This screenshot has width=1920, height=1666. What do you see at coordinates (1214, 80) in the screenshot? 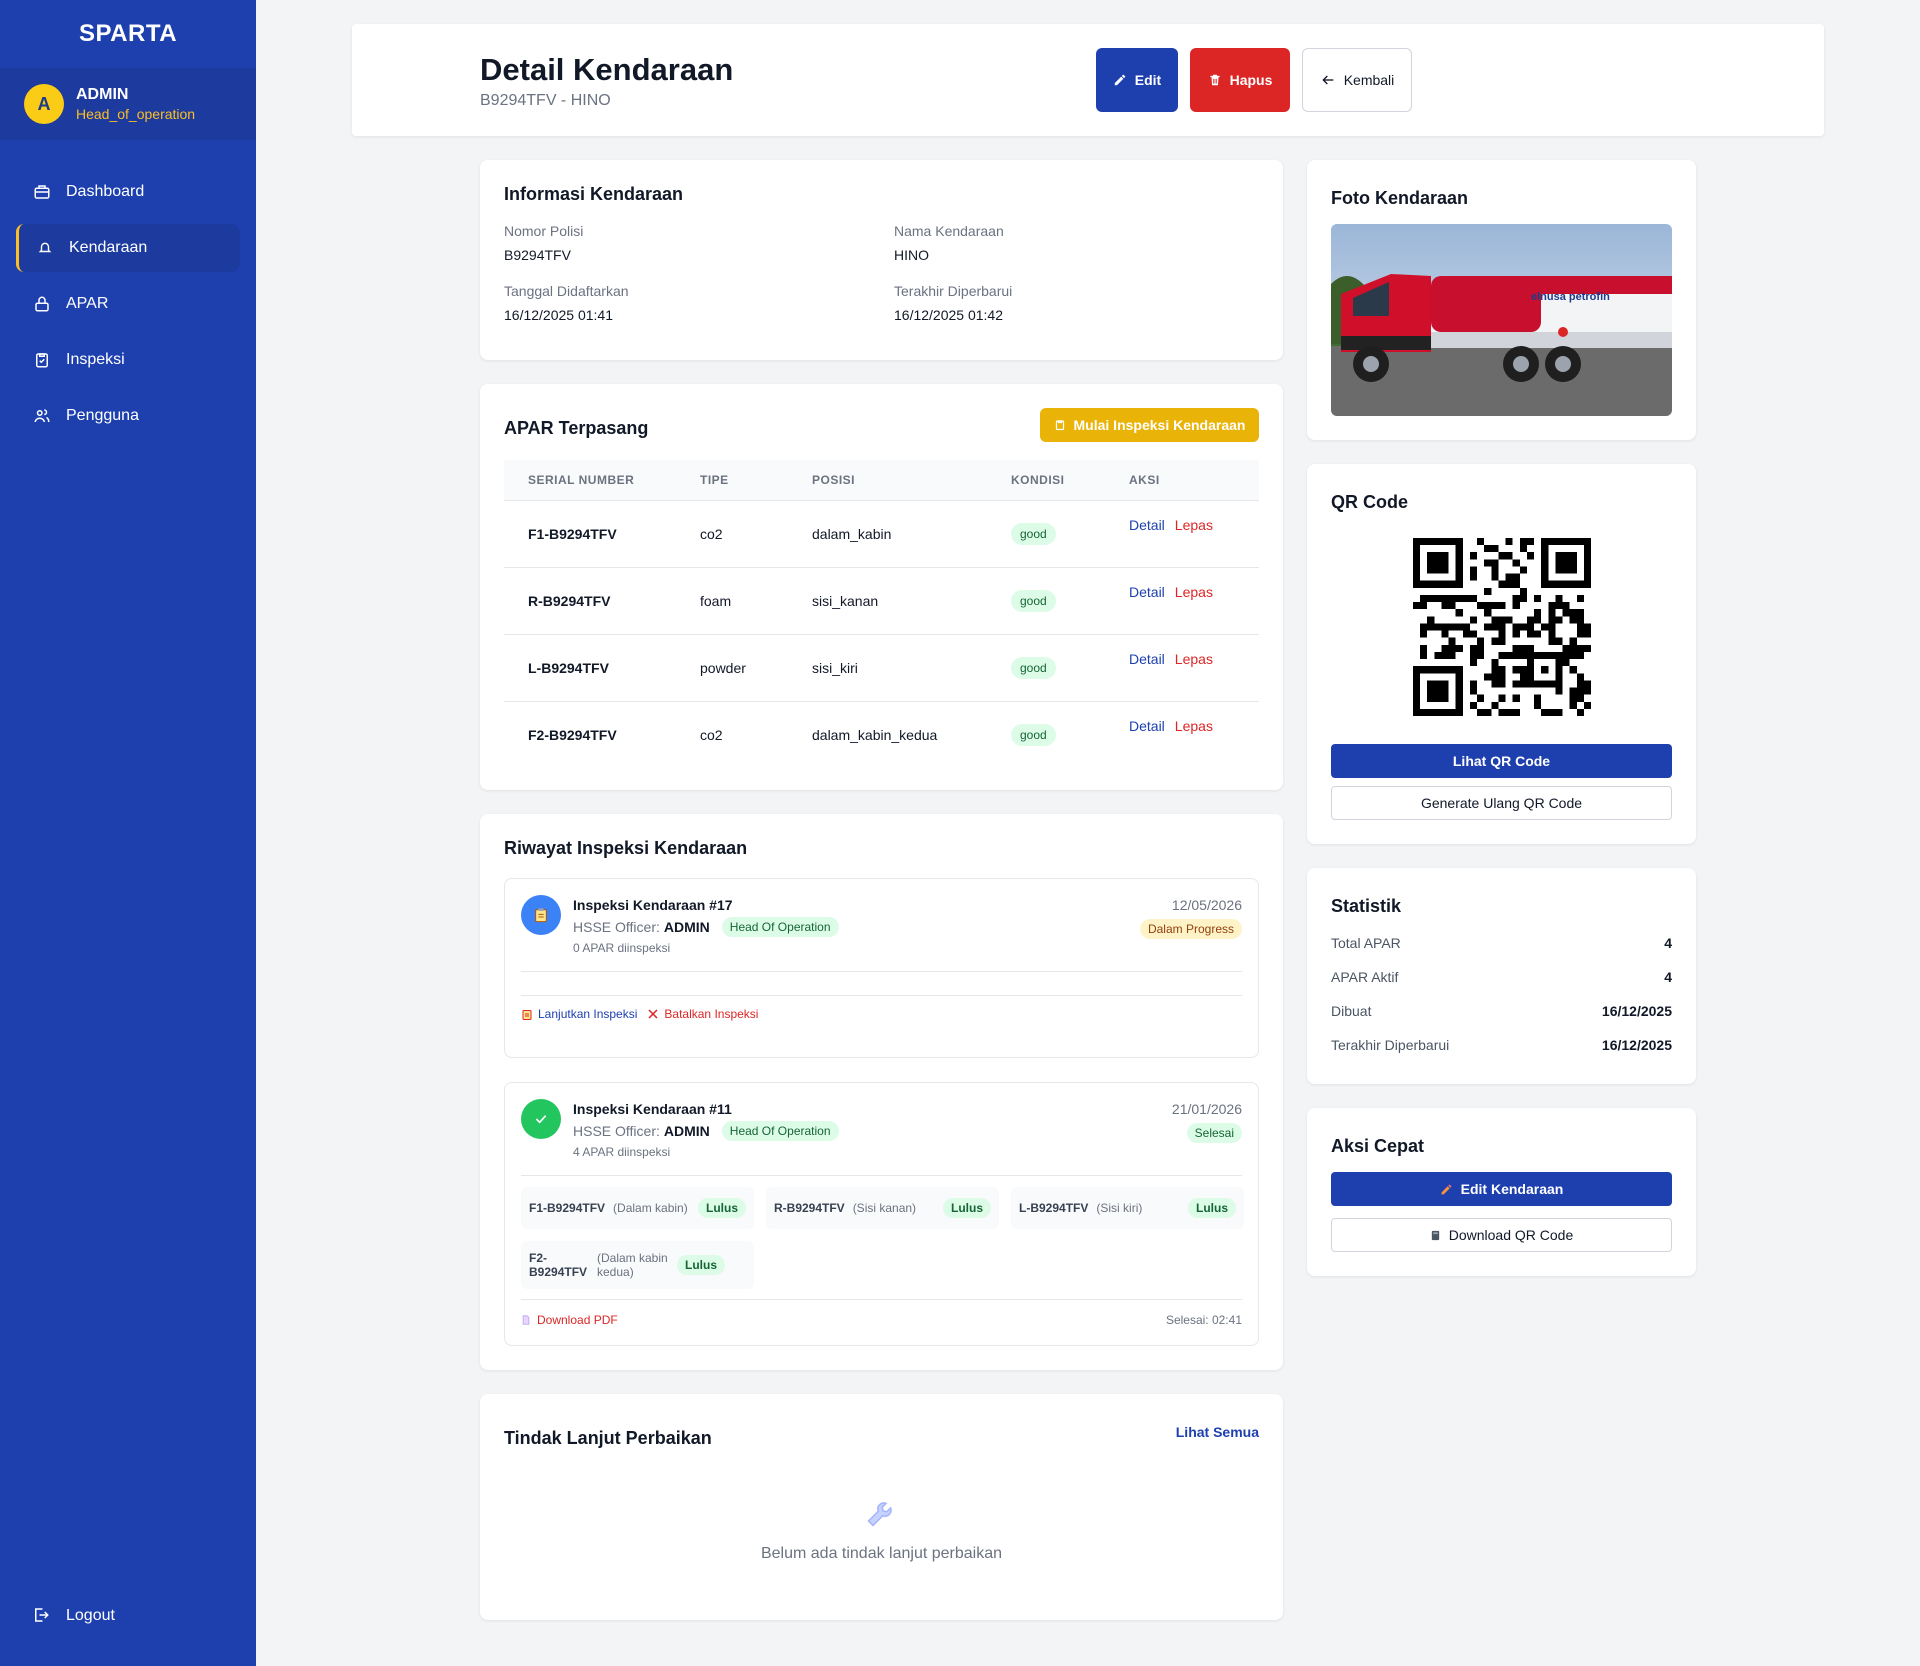
I see `trash-icon` at bounding box center [1214, 80].